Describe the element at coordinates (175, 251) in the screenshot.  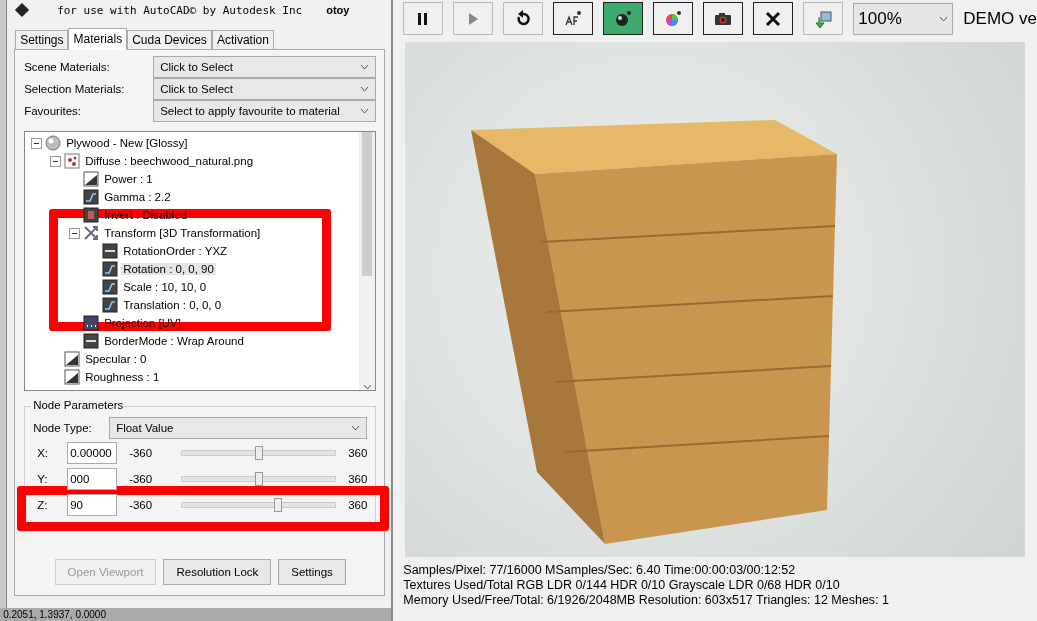
I see `tree-item: RotationOrder : YXZ` at that location.